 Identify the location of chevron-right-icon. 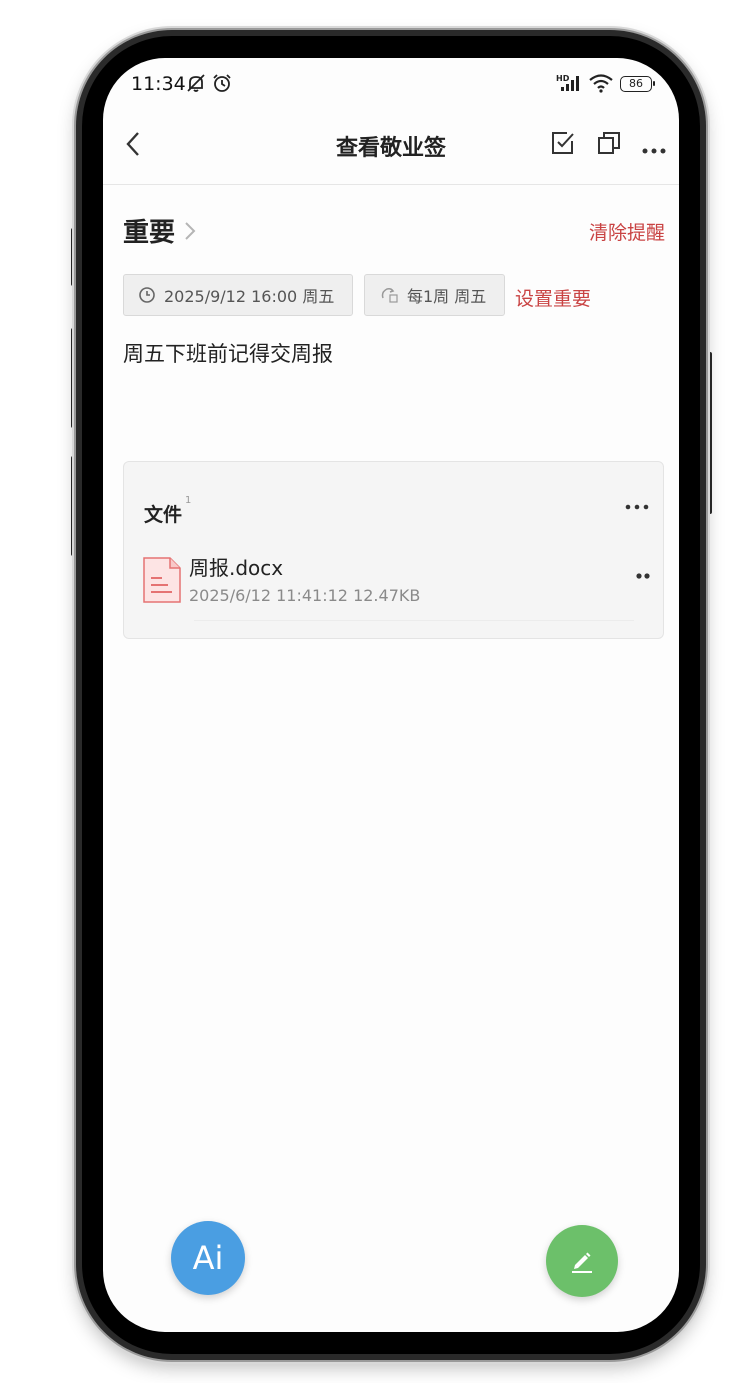
(190, 233).